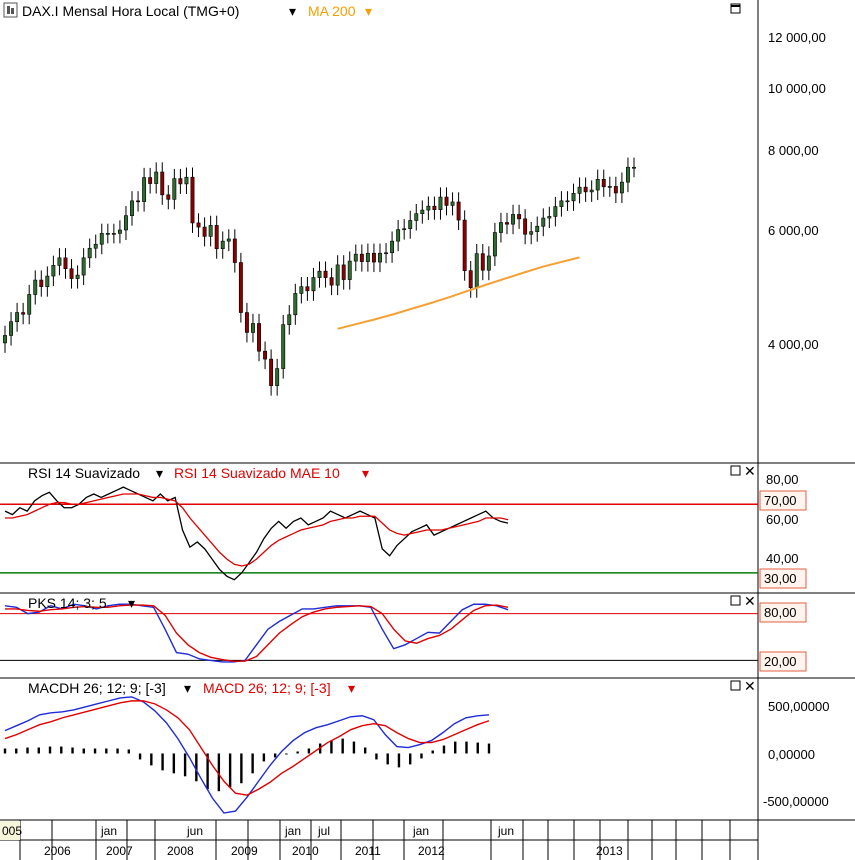  What do you see at coordinates (368, 11) in the screenshot?
I see `ma-overlay-dropdown-icon: ▾` at bounding box center [368, 11].